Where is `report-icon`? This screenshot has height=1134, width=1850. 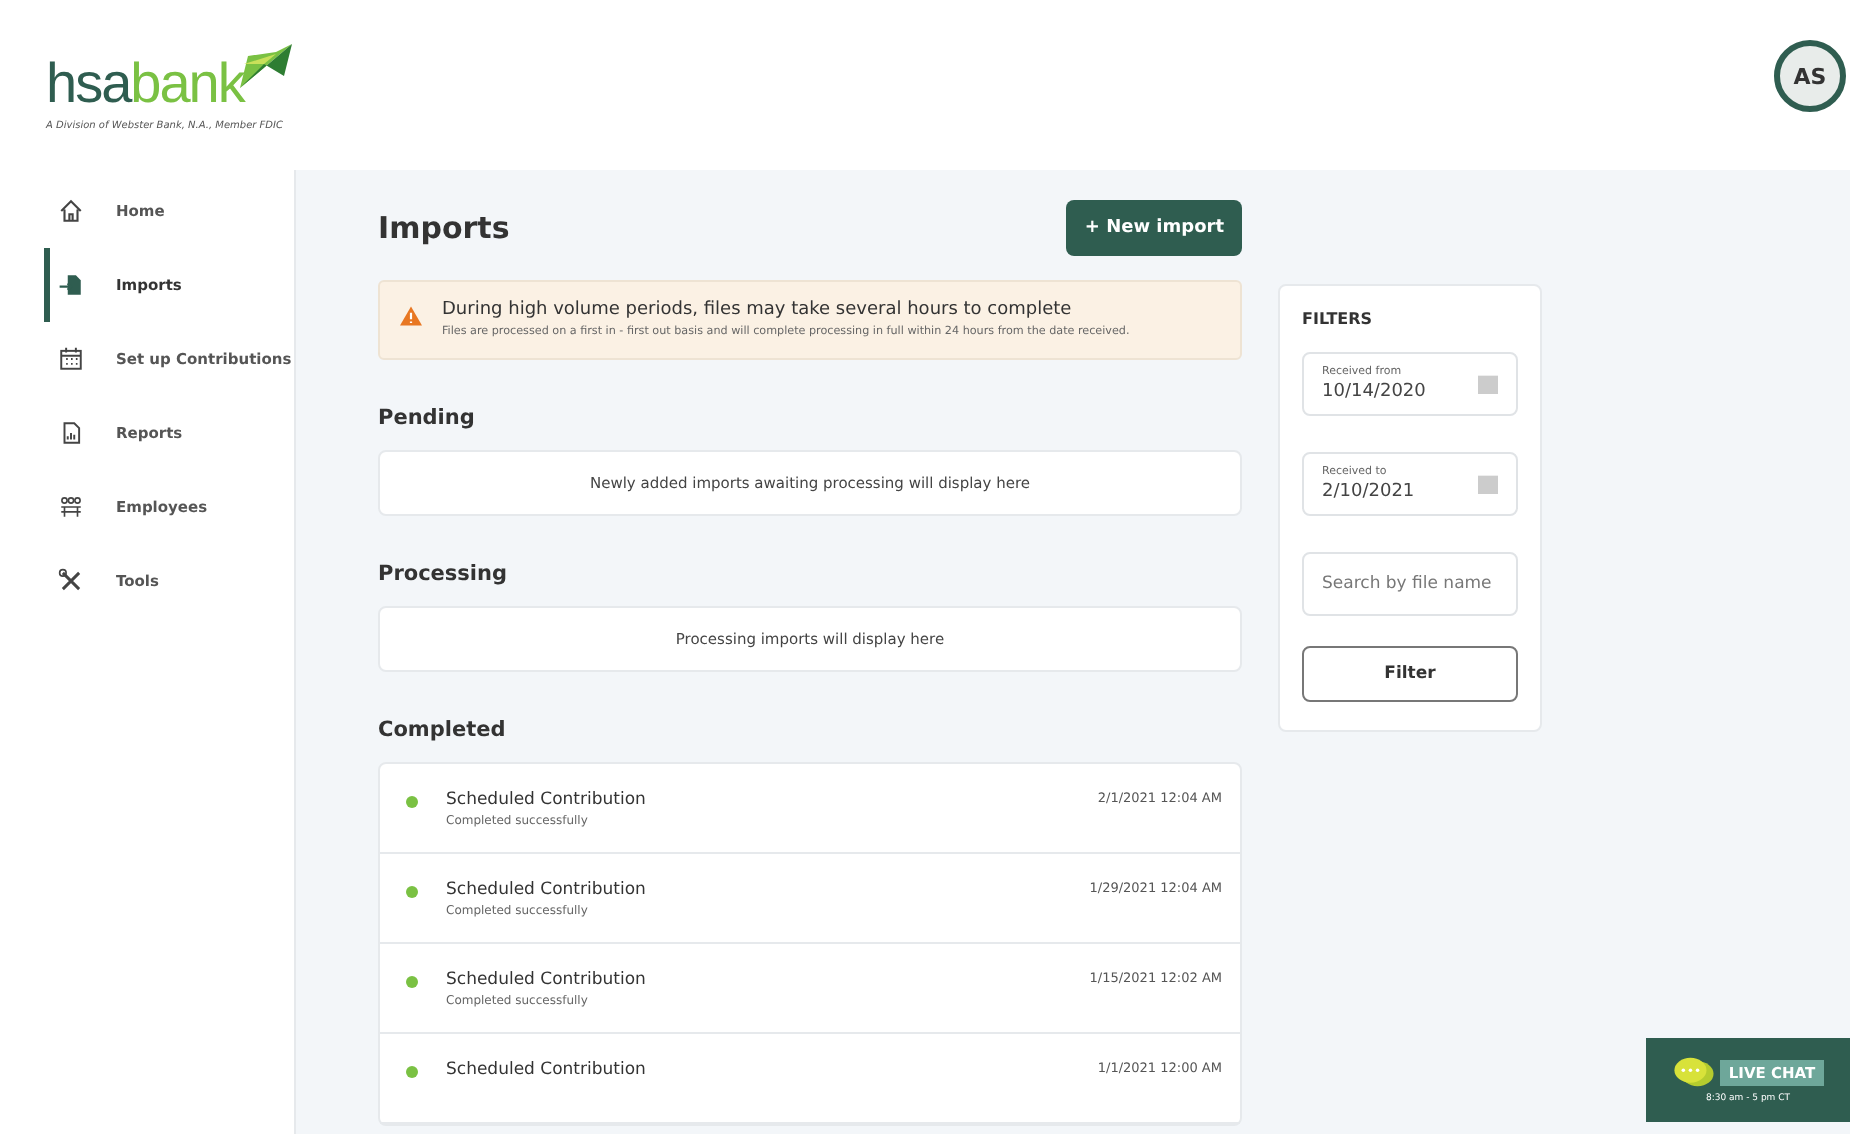
report-icon is located at coordinates (71, 433).